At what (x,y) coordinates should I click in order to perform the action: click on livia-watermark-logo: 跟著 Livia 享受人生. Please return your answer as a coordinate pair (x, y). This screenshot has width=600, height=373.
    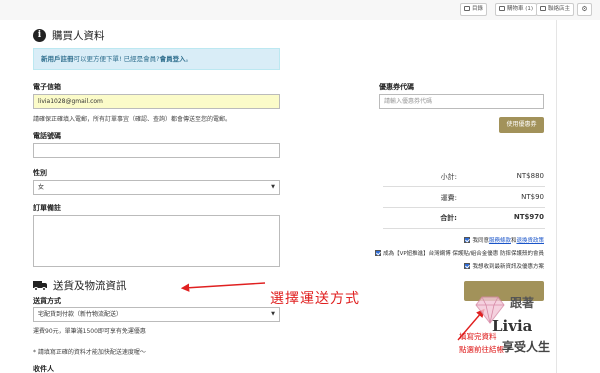
    Looking at the image, I should click on (512, 324).